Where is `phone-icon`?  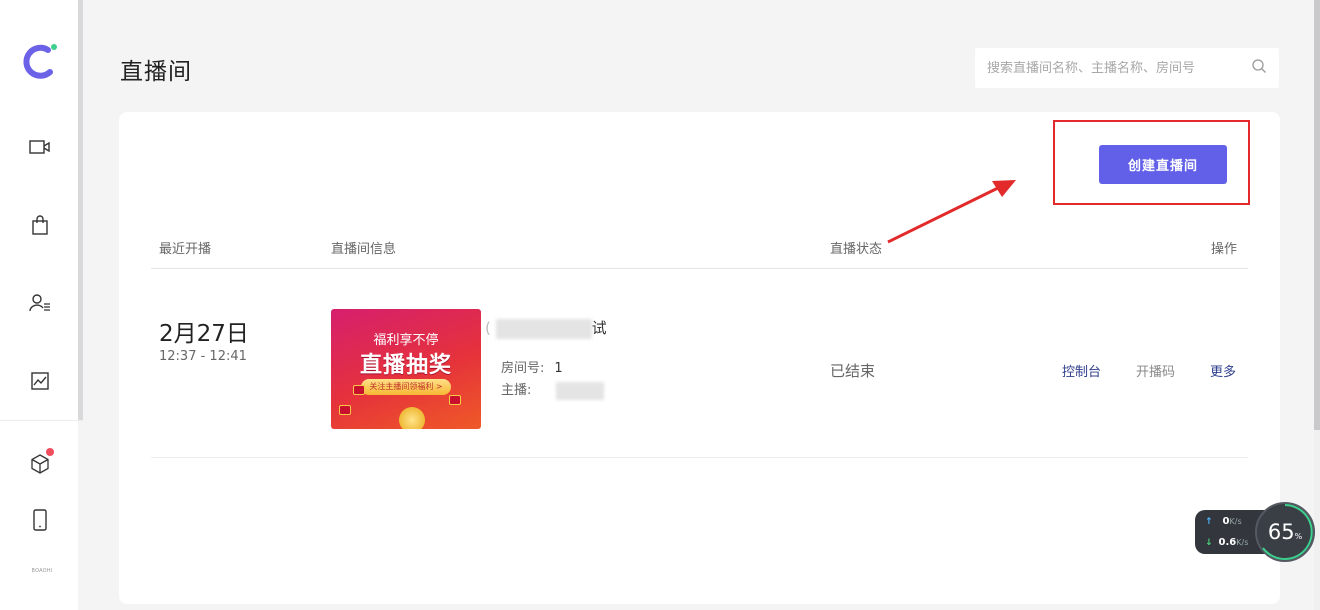 phone-icon is located at coordinates (40, 520).